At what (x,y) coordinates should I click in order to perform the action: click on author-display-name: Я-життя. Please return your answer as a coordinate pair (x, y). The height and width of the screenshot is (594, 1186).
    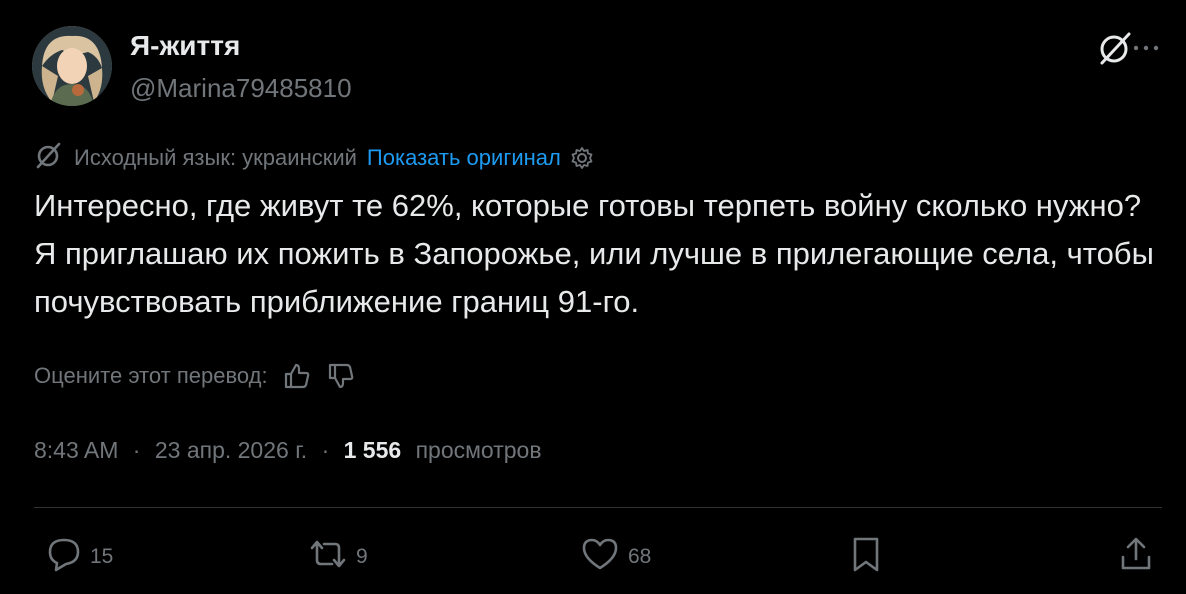
    Looking at the image, I should click on (185, 46).